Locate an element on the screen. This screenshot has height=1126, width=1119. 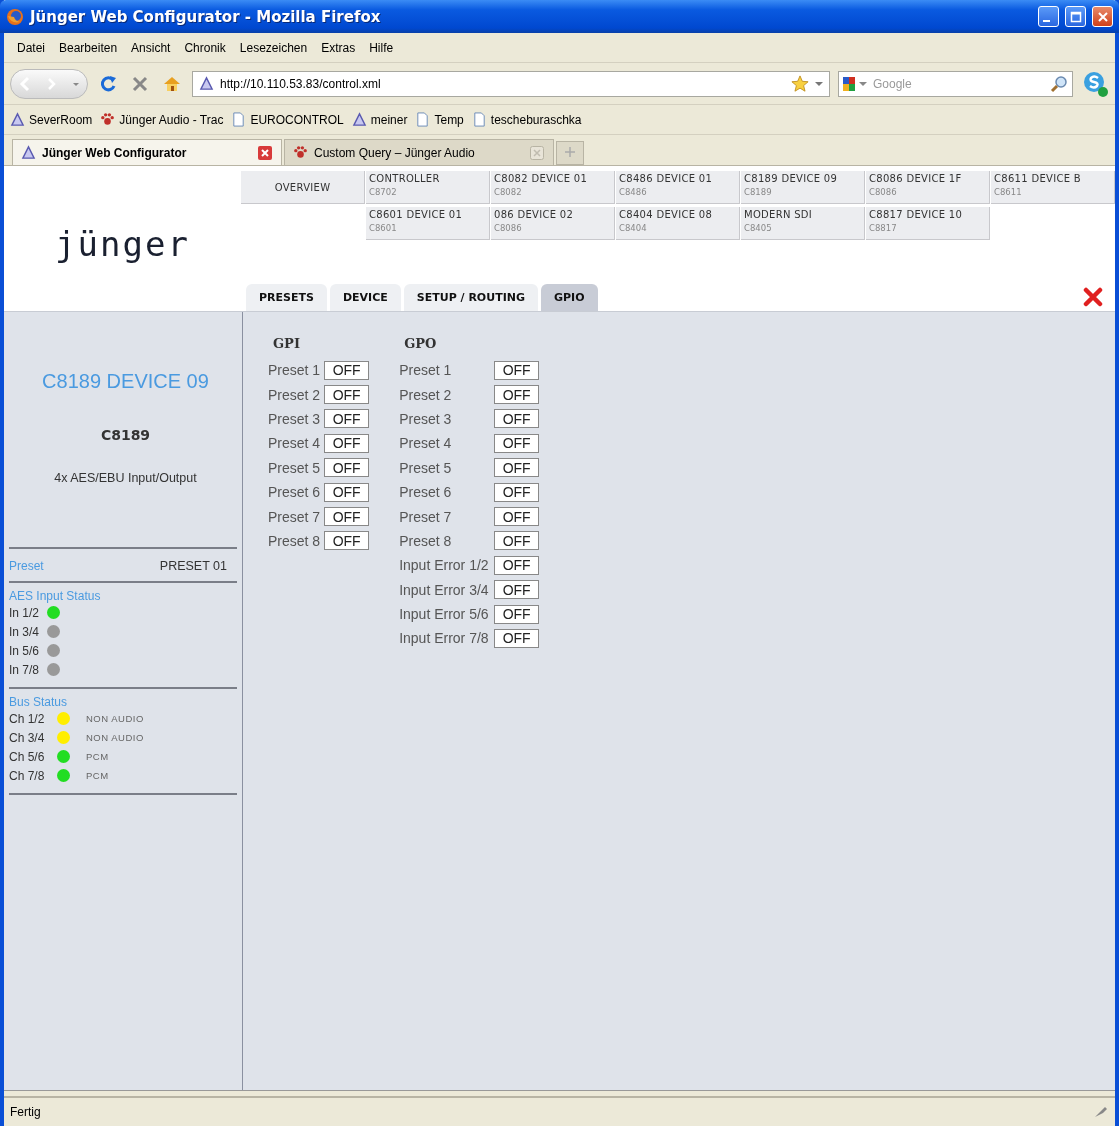
bookmark: SeverRoom is located at coordinates (51, 119).